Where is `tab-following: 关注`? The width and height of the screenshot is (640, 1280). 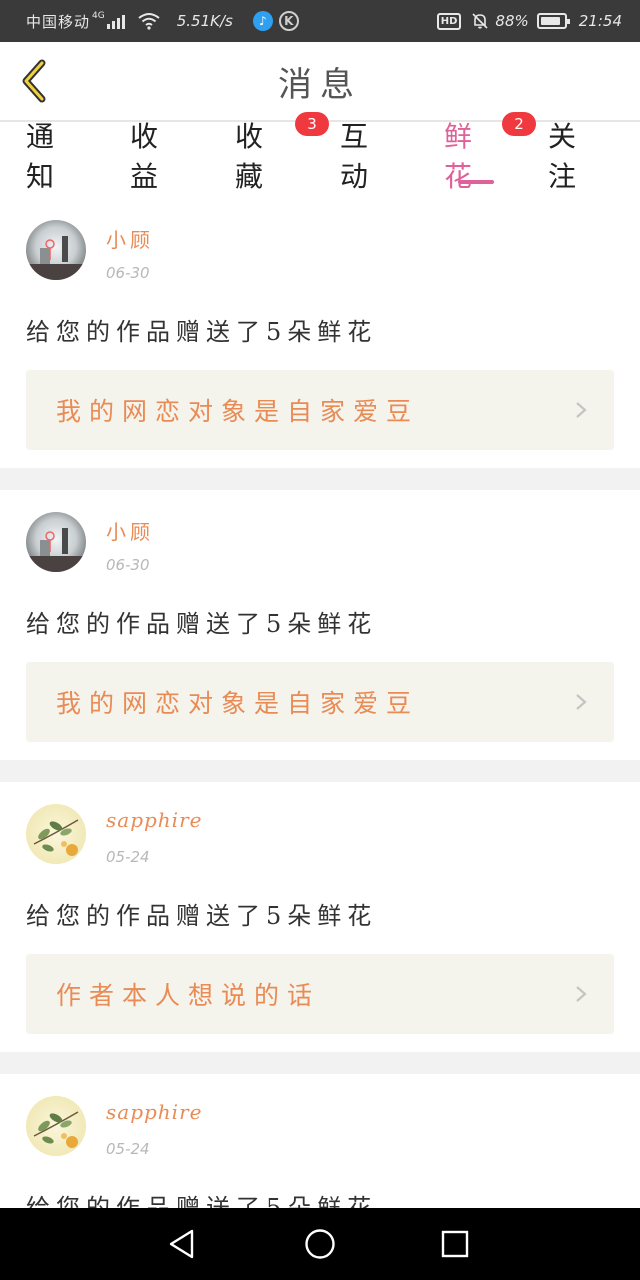
tab-following: 关注 is located at coordinates (583, 156).